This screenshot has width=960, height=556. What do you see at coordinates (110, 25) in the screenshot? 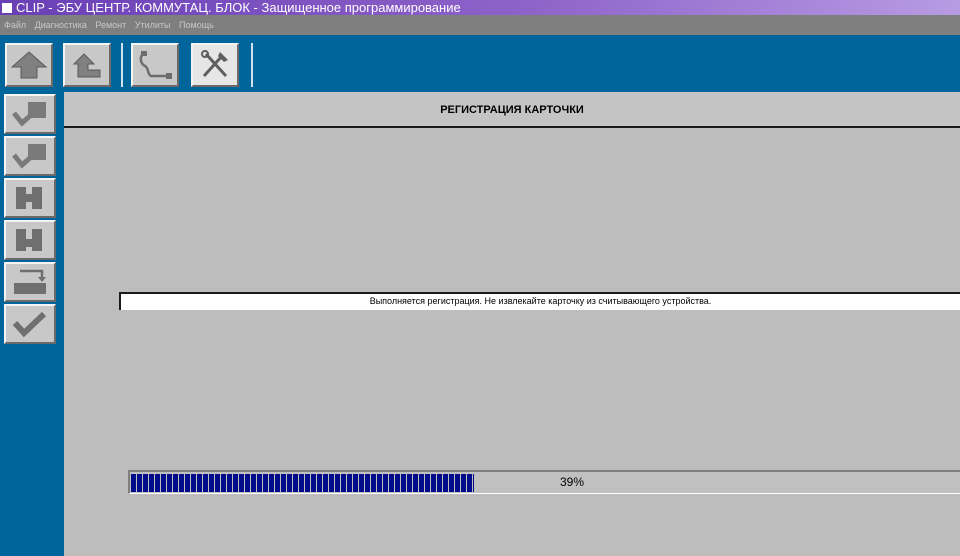
I see `menu-repair: Ремонт` at bounding box center [110, 25].